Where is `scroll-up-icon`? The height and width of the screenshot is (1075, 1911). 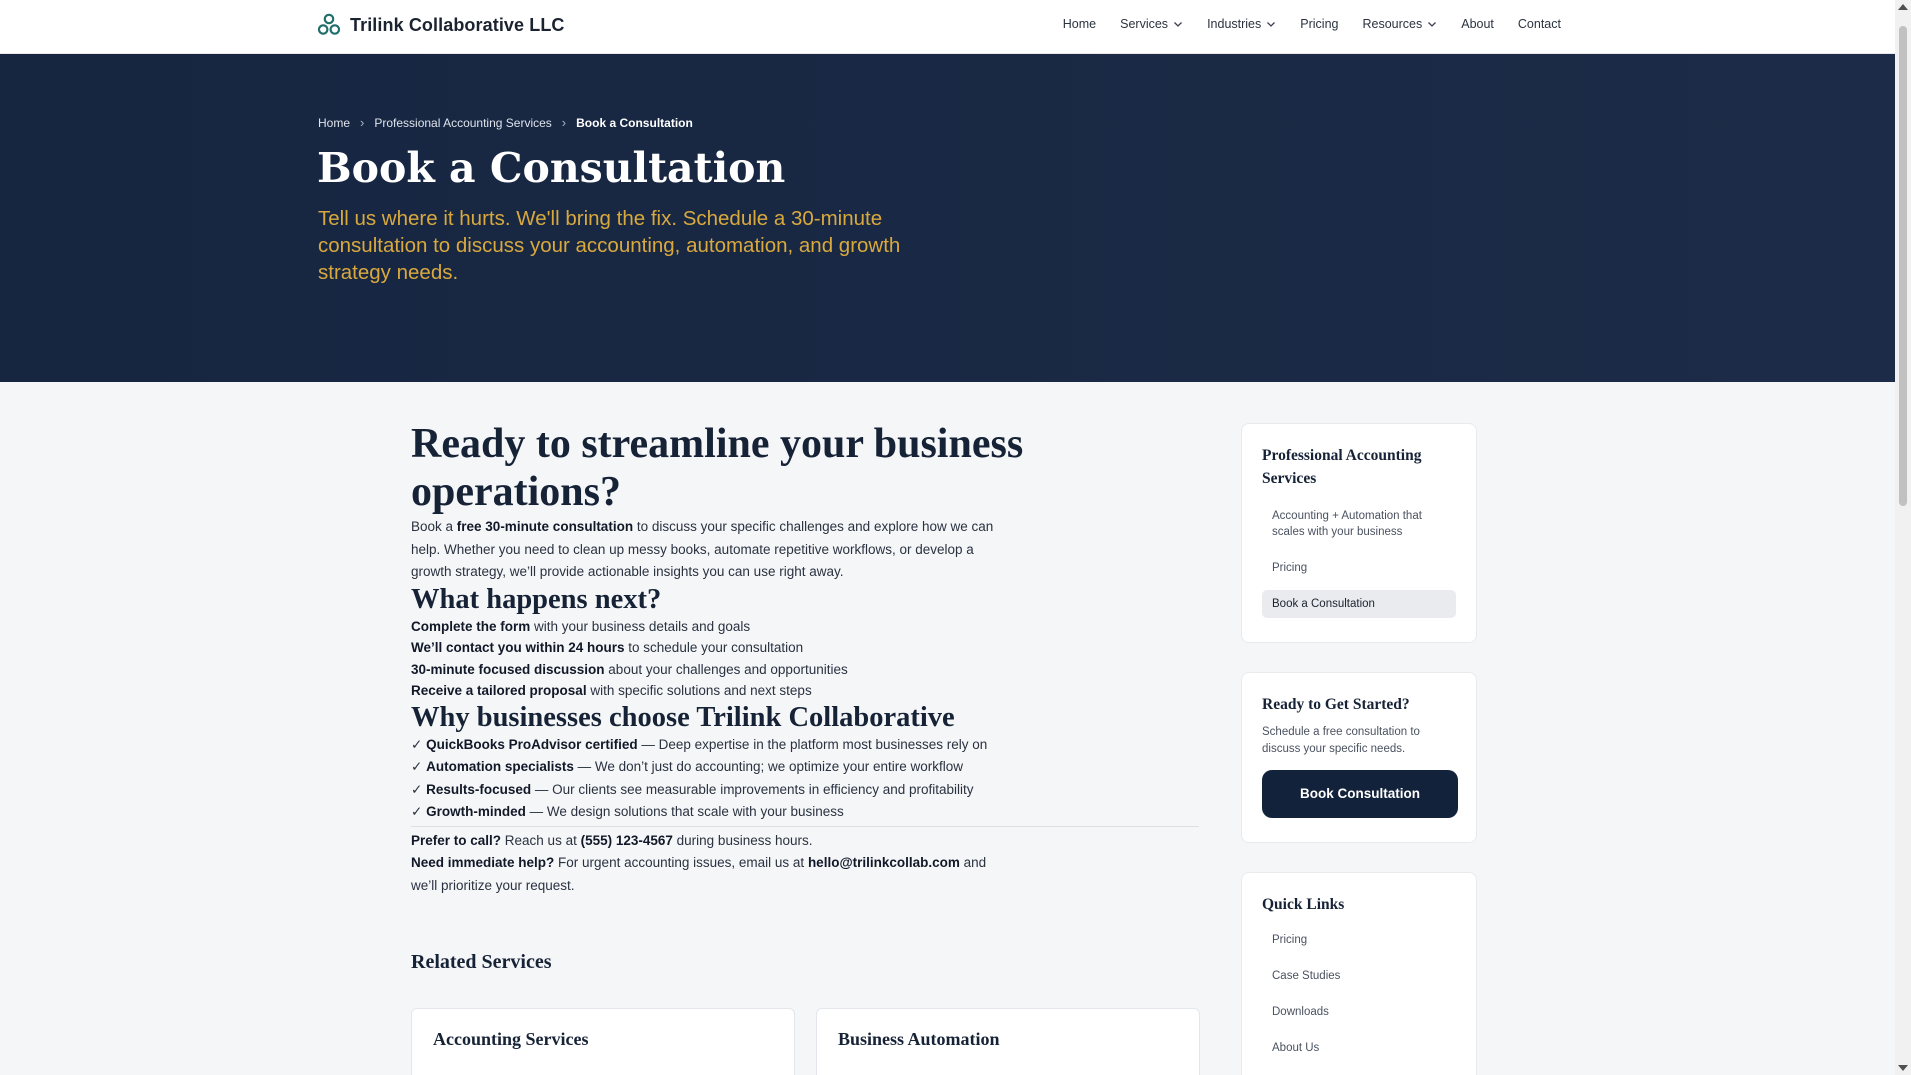
scroll-up-icon is located at coordinates (1903, 7).